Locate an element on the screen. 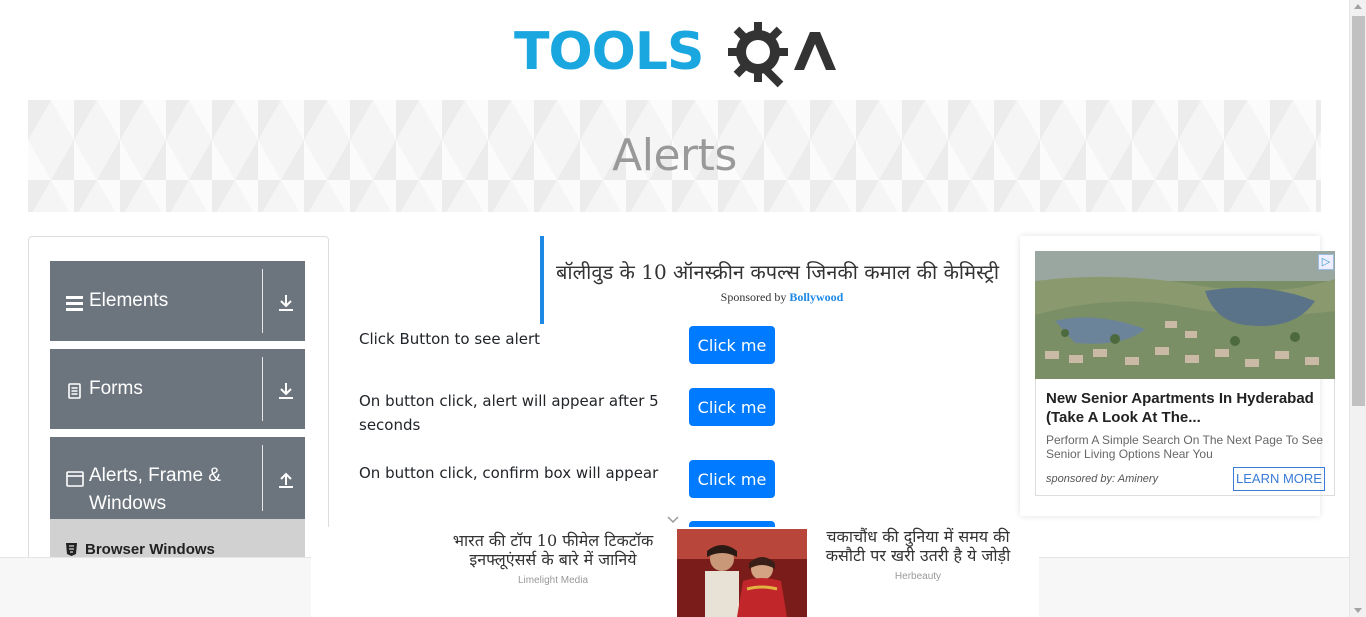 The image size is (1366, 617). document-icon is located at coordinates (74, 391).